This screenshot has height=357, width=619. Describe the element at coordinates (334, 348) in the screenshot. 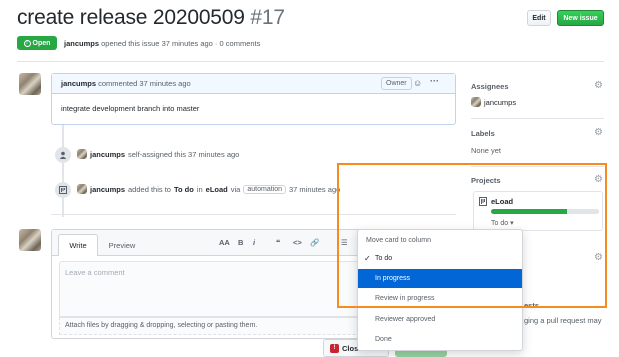

I see `close-issue-icon: !` at that location.